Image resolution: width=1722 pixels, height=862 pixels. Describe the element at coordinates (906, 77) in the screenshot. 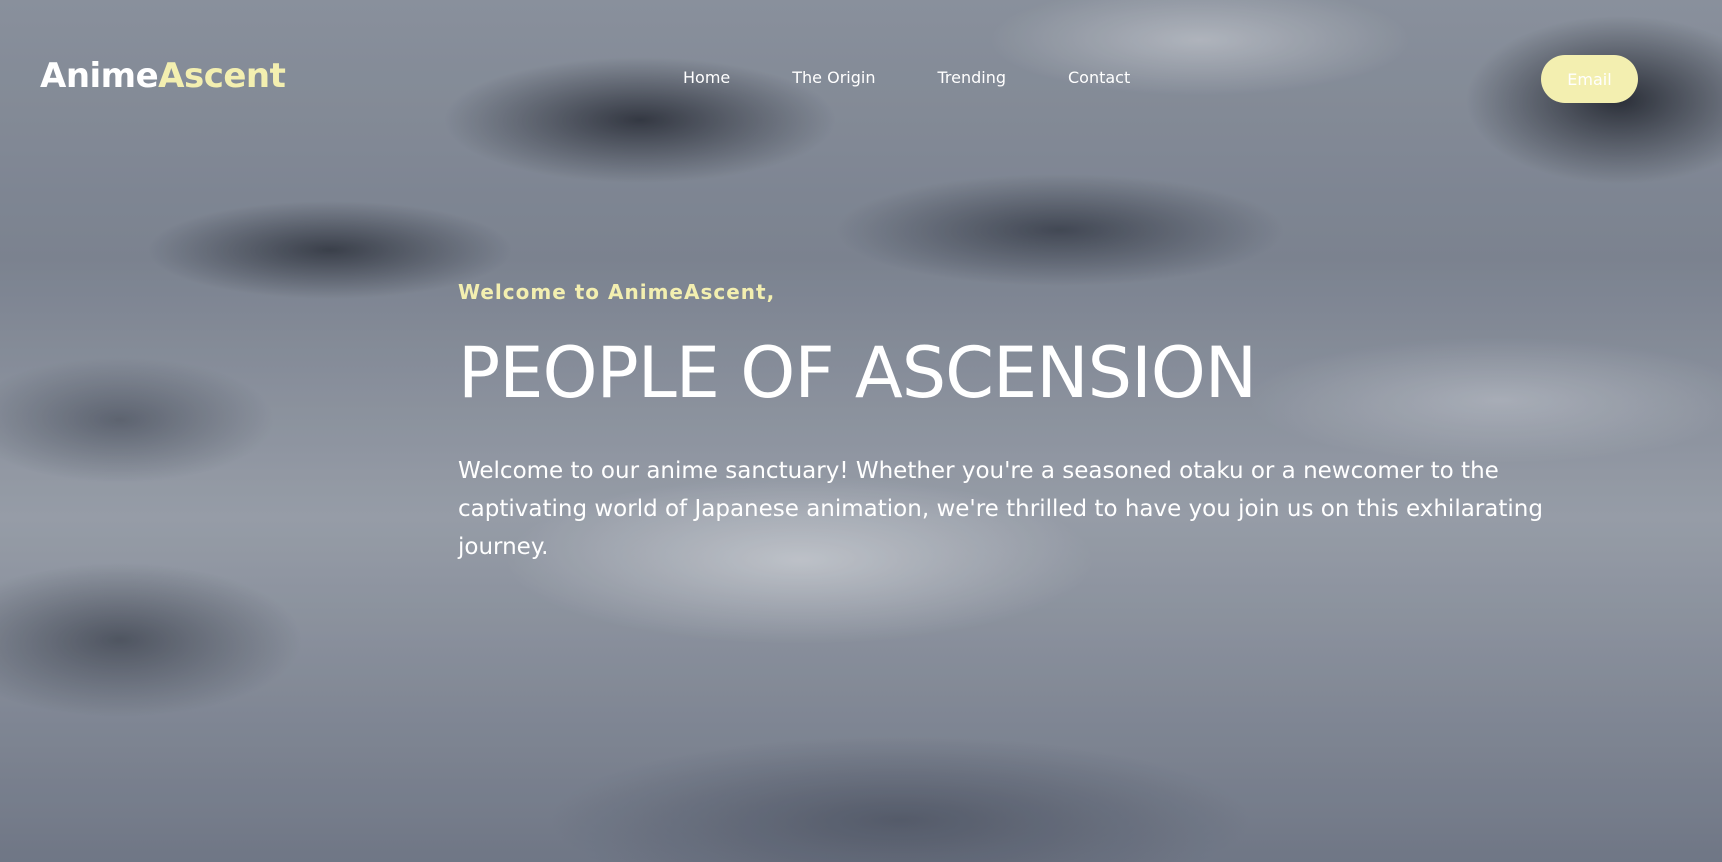

I see `main-nav: Home The Origin Trending Contact` at that location.